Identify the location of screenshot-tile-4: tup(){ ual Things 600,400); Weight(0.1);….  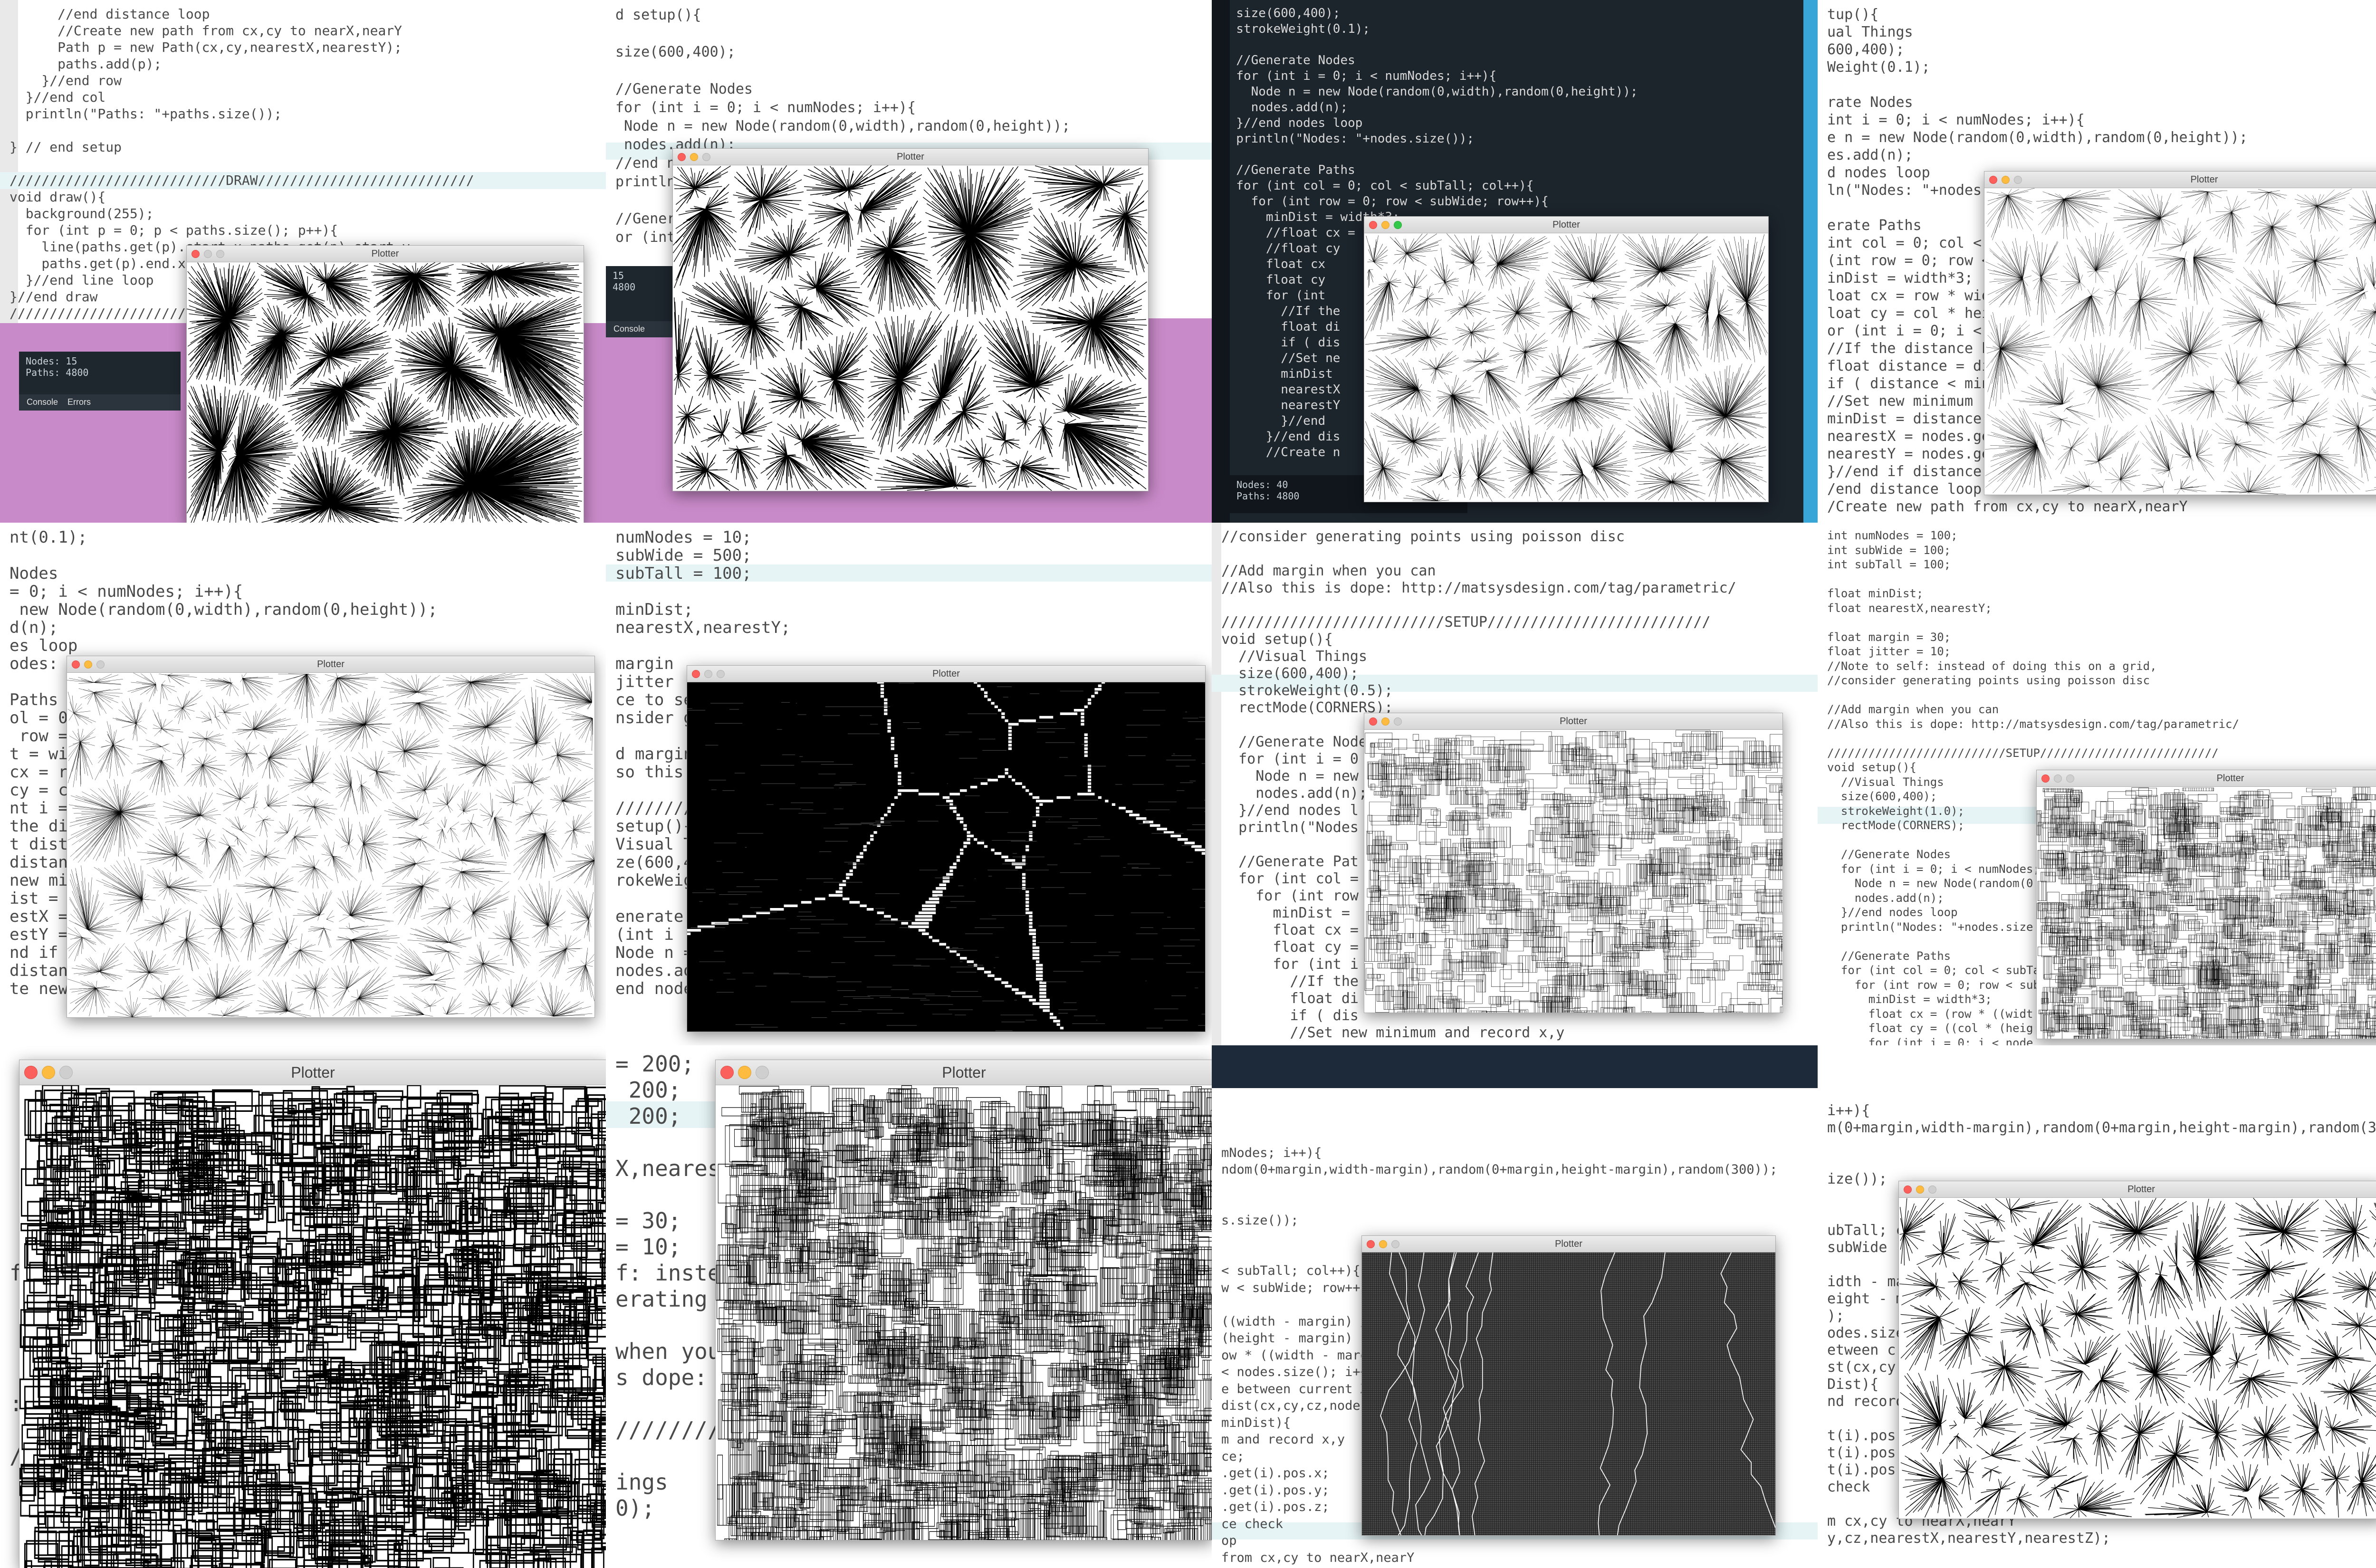
(2097, 262).